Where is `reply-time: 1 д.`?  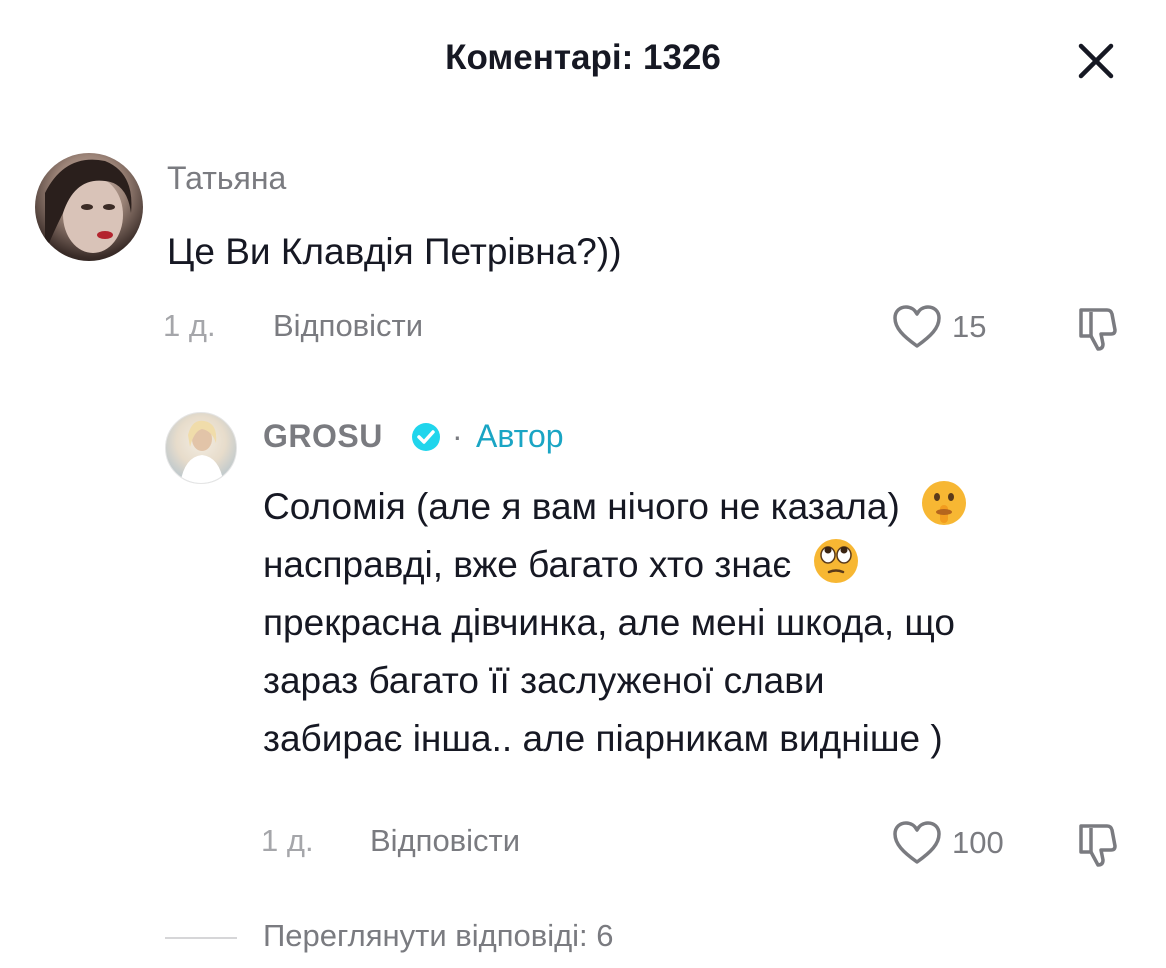 reply-time: 1 д. is located at coordinates (287, 840).